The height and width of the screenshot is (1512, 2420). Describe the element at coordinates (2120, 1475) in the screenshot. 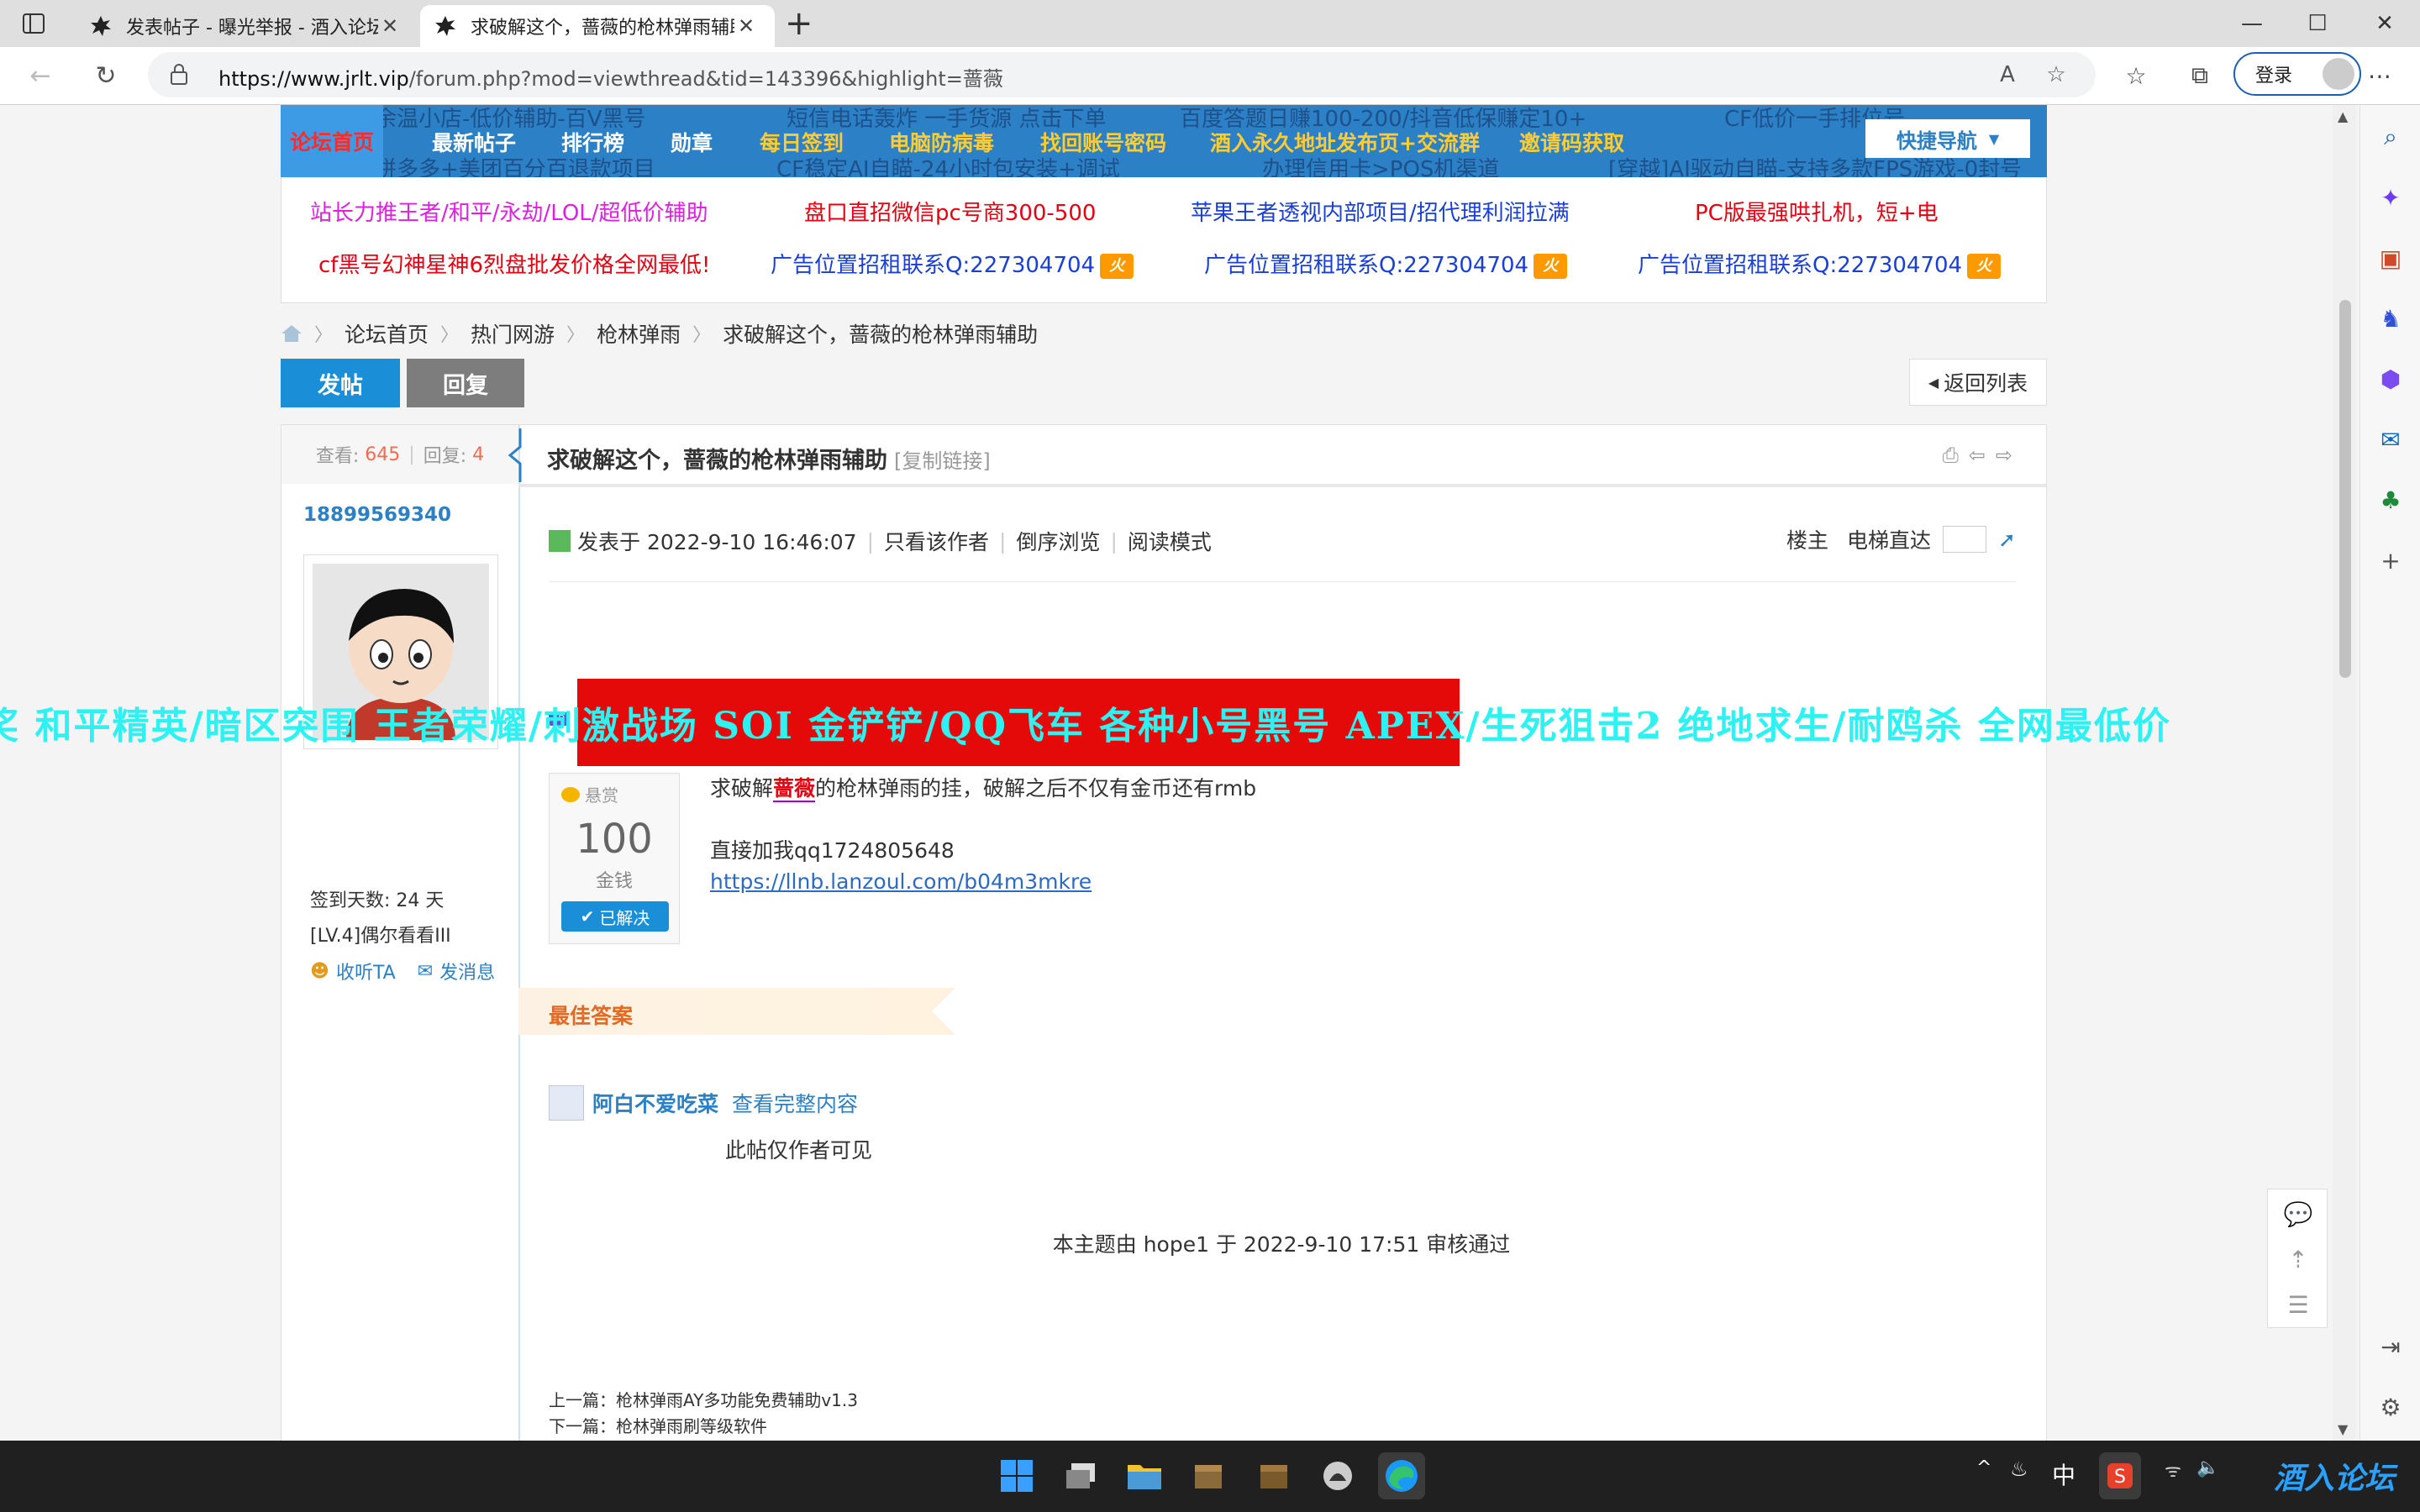

I see `sogou-ime-icon: S` at that location.